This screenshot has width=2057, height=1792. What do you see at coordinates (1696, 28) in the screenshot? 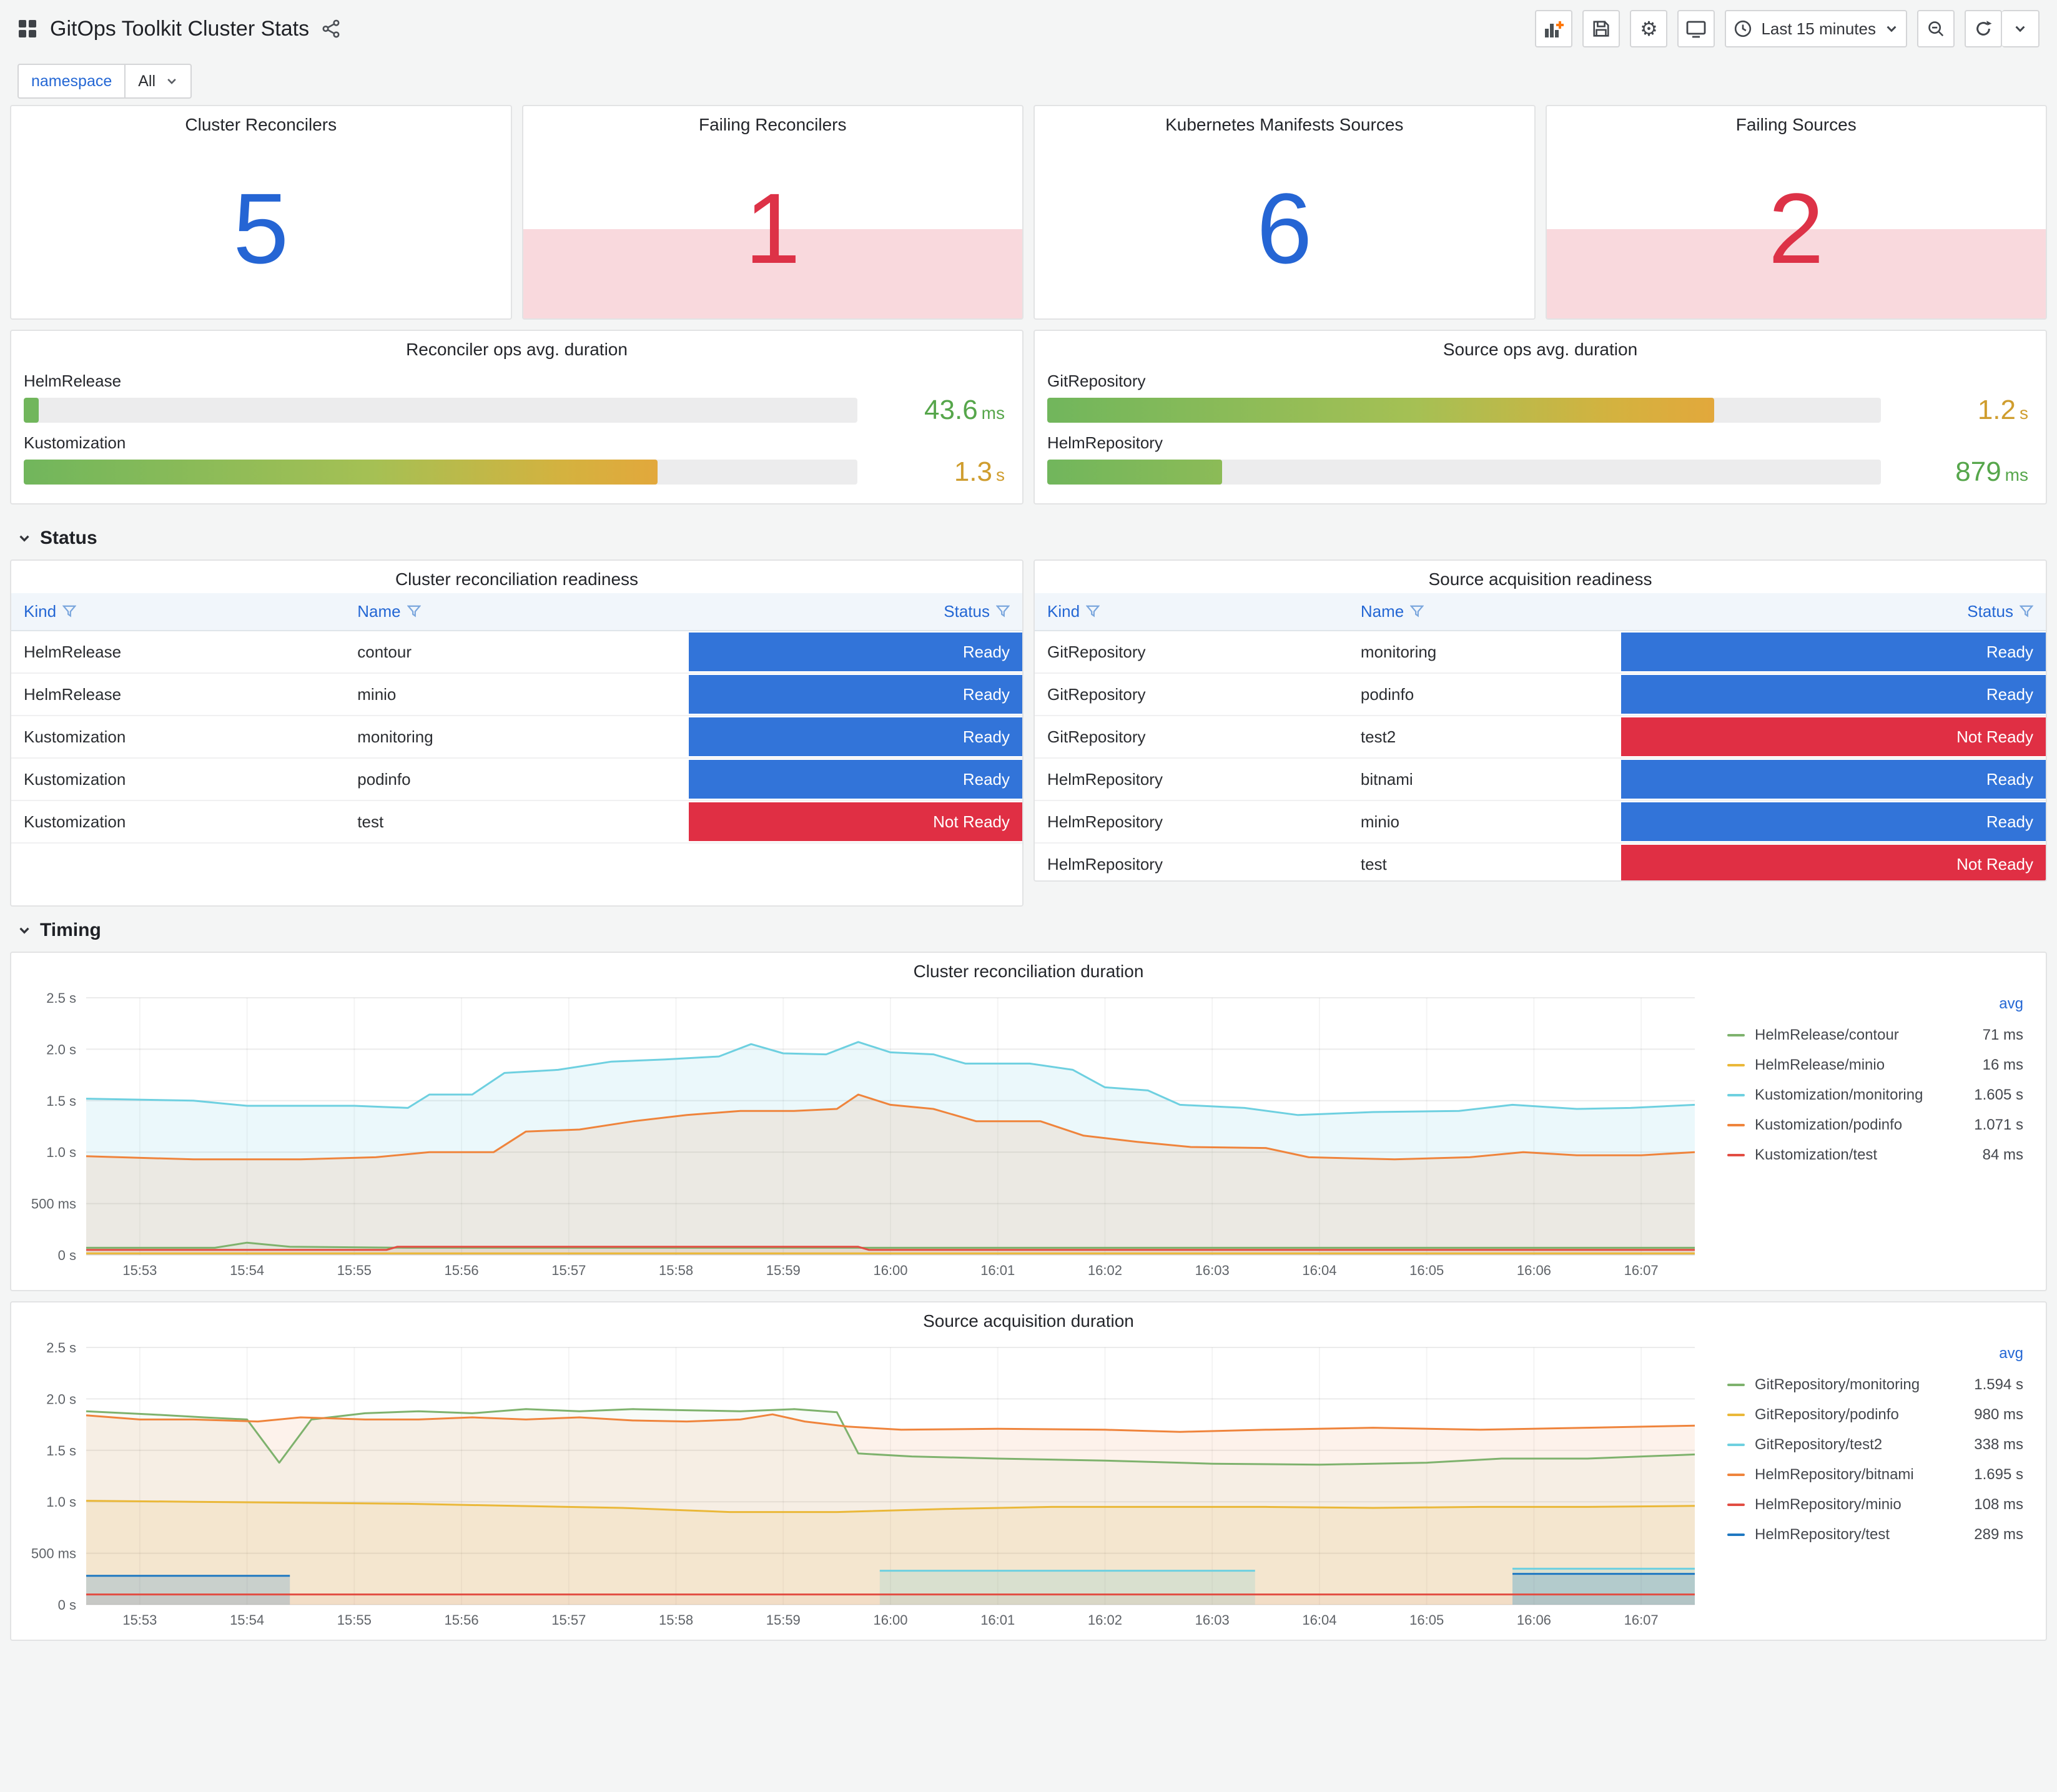
I see `tv-mode-icon` at bounding box center [1696, 28].